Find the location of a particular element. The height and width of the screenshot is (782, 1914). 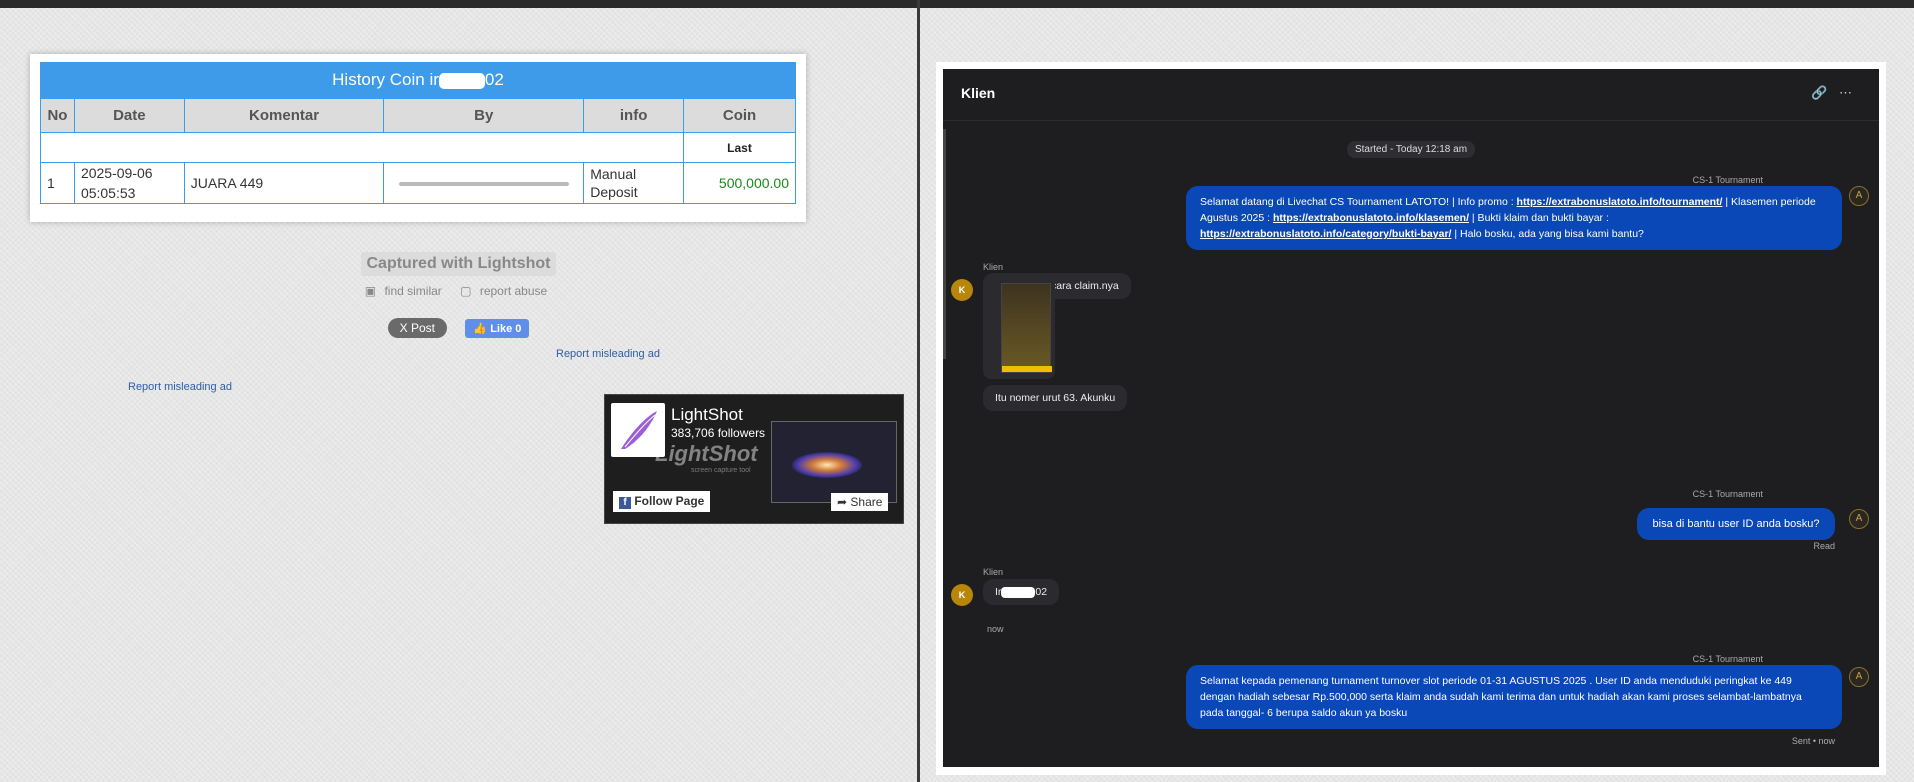

cell-by is located at coordinates (484, 183).